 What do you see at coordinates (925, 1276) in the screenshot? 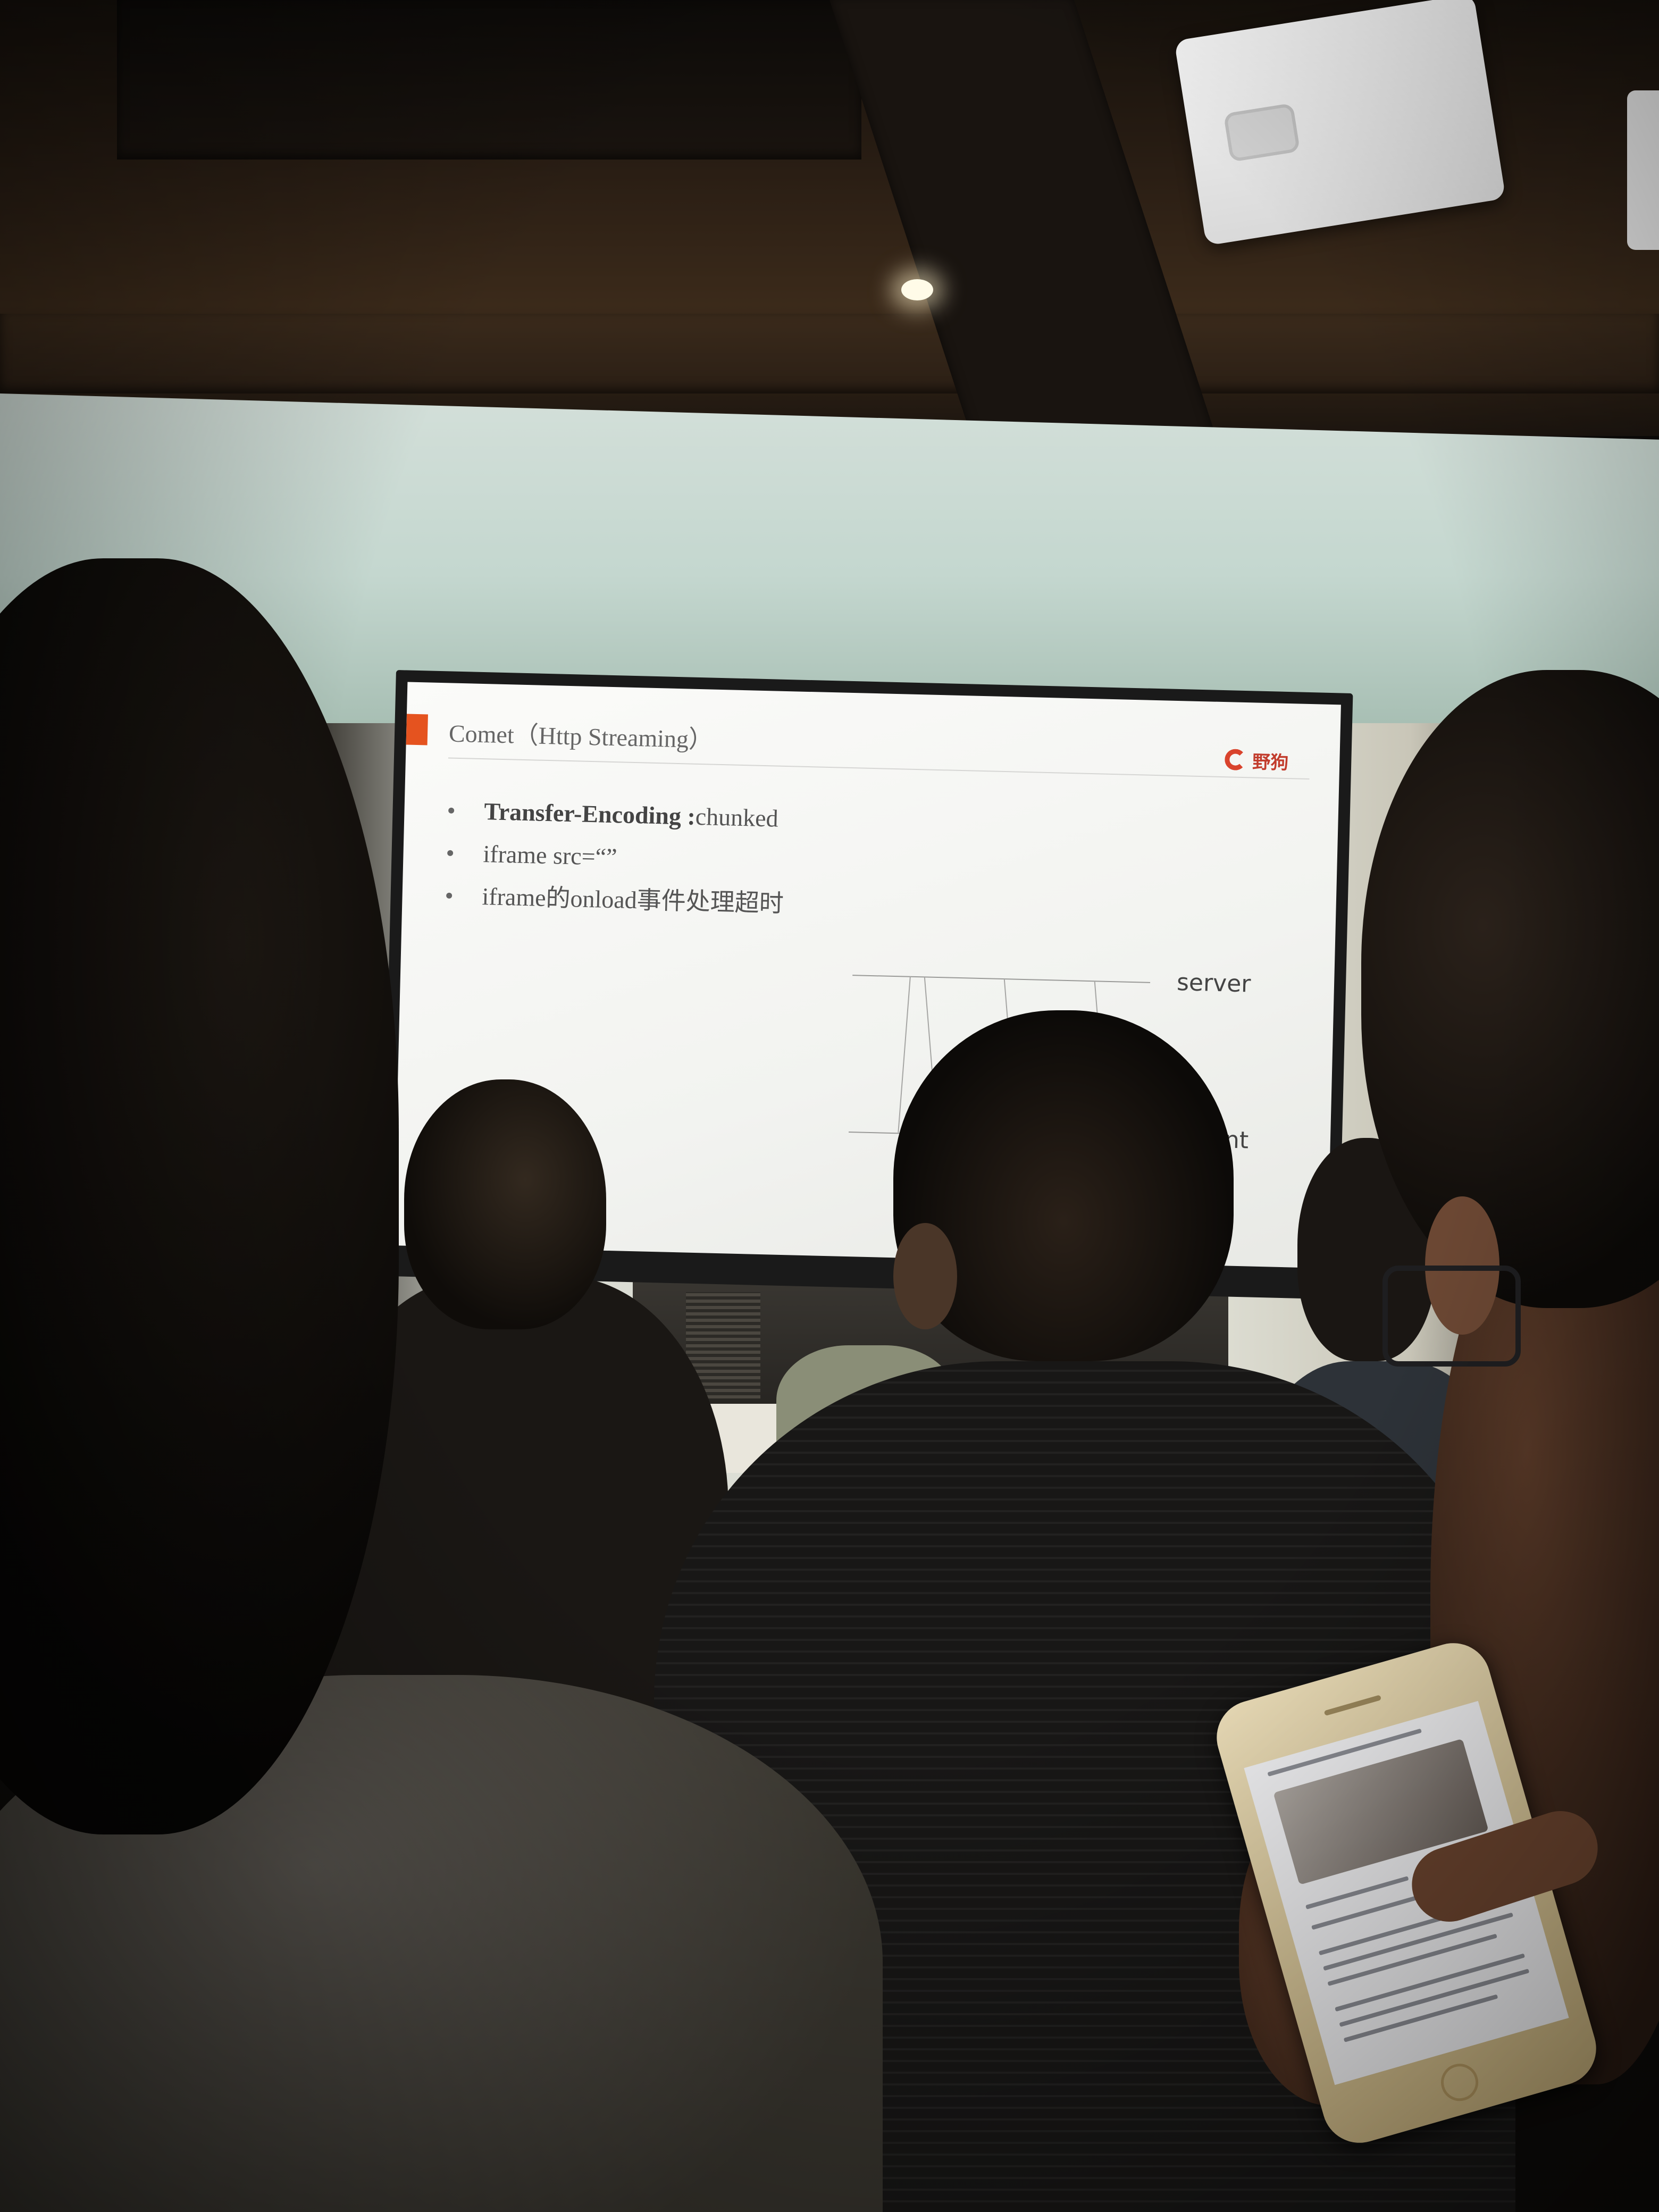
I see `audience-member-ear` at bounding box center [925, 1276].